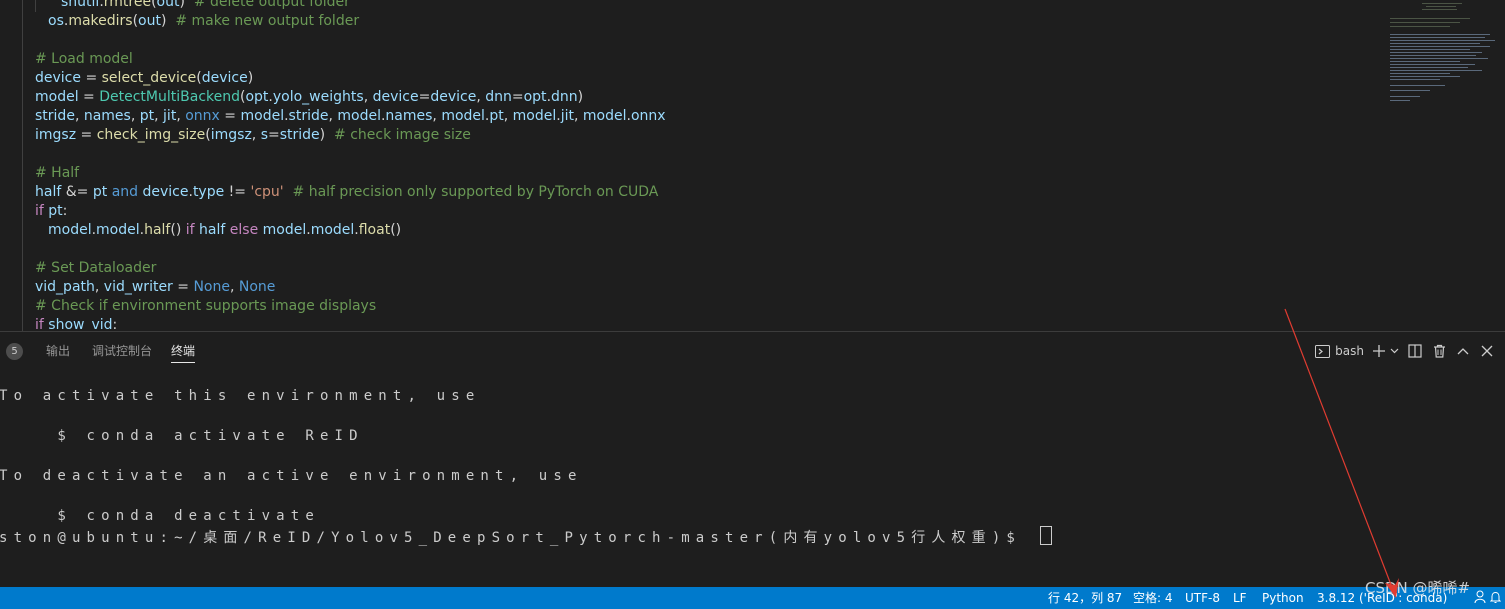 This screenshot has width=1505, height=609. I want to click on terminal-line: To deactivate an active environment, use, so click(291, 476).